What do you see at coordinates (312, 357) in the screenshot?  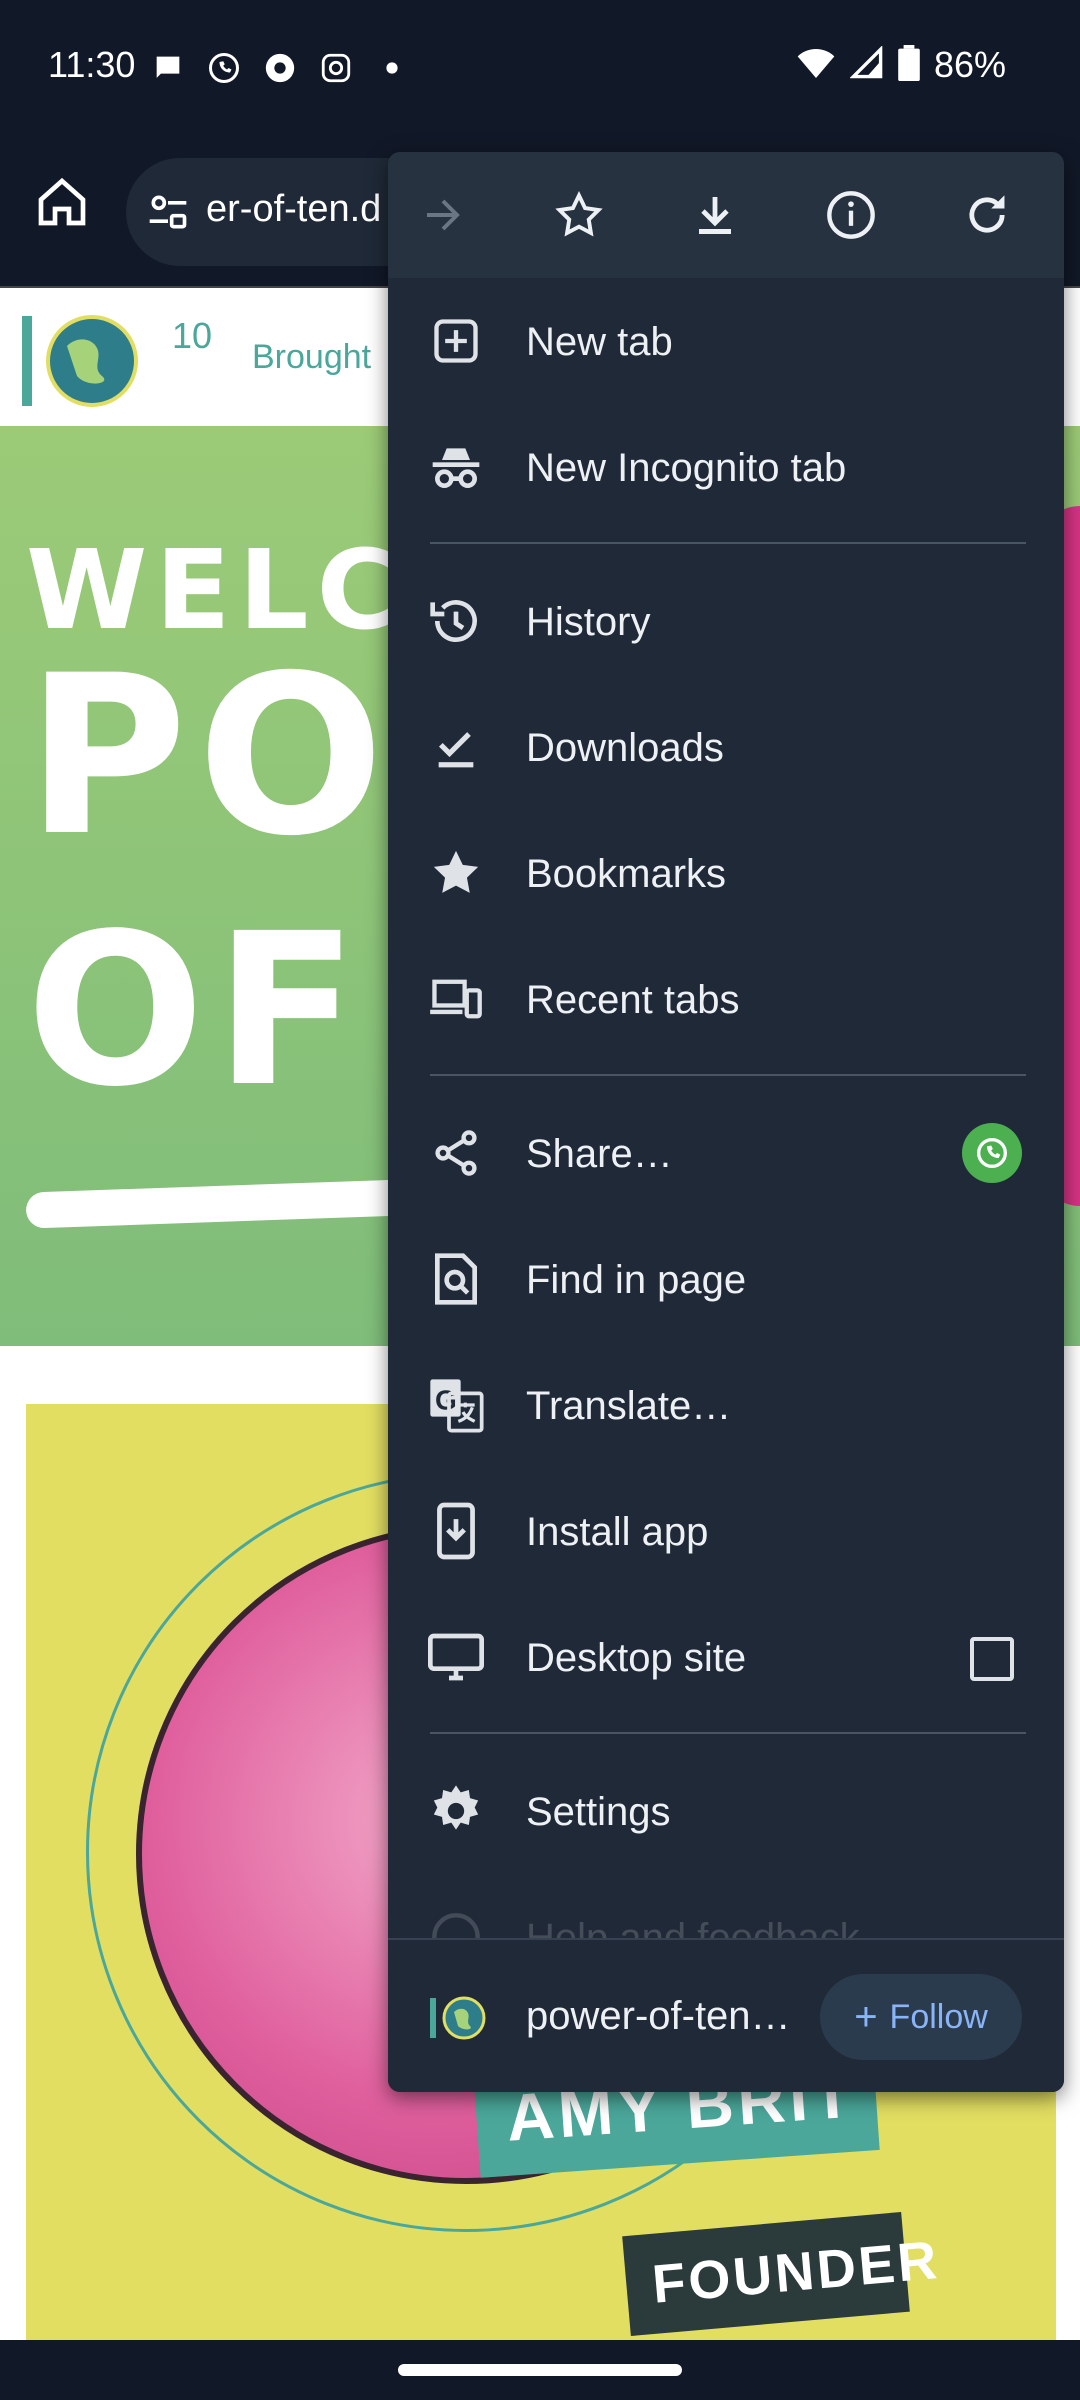 I see `brought-by-text: Brought` at bounding box center [312, 357].